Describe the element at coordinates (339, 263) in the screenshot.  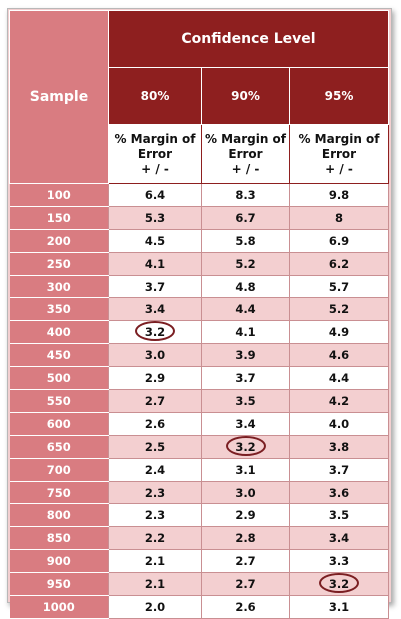
I see `margin-value-cell: 6.2` at that location.